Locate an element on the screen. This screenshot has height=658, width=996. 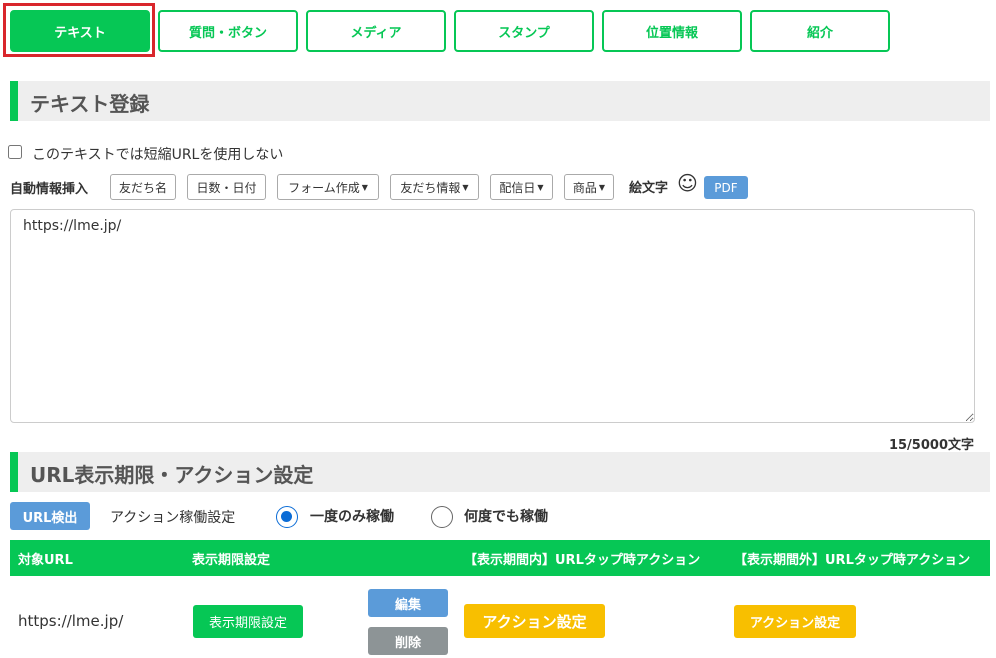
tab-stamp: スタンプ is located at coordinates (524, 31).